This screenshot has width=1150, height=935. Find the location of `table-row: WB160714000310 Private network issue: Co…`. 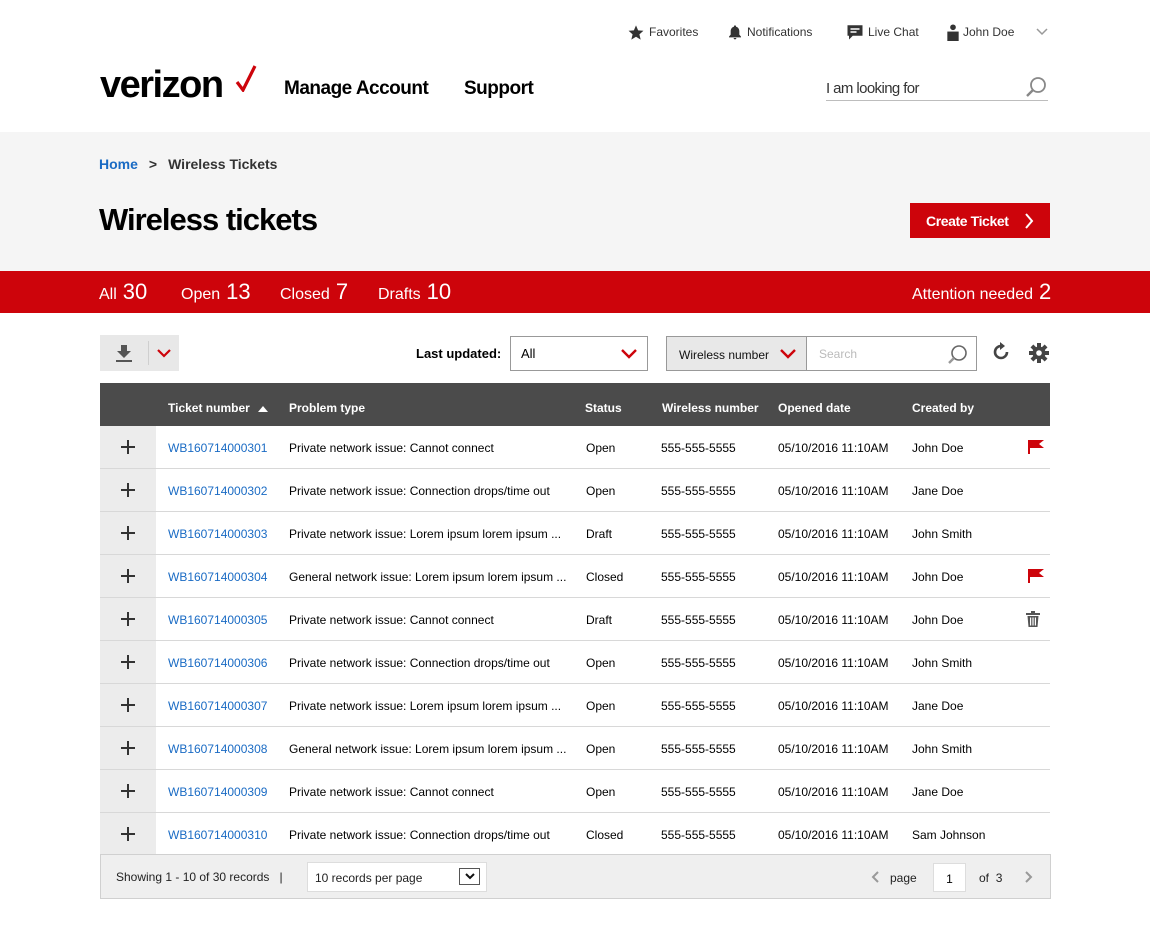

table-row: WB160714000310 Private network issue: Co… is located at coordinates (575, 834).